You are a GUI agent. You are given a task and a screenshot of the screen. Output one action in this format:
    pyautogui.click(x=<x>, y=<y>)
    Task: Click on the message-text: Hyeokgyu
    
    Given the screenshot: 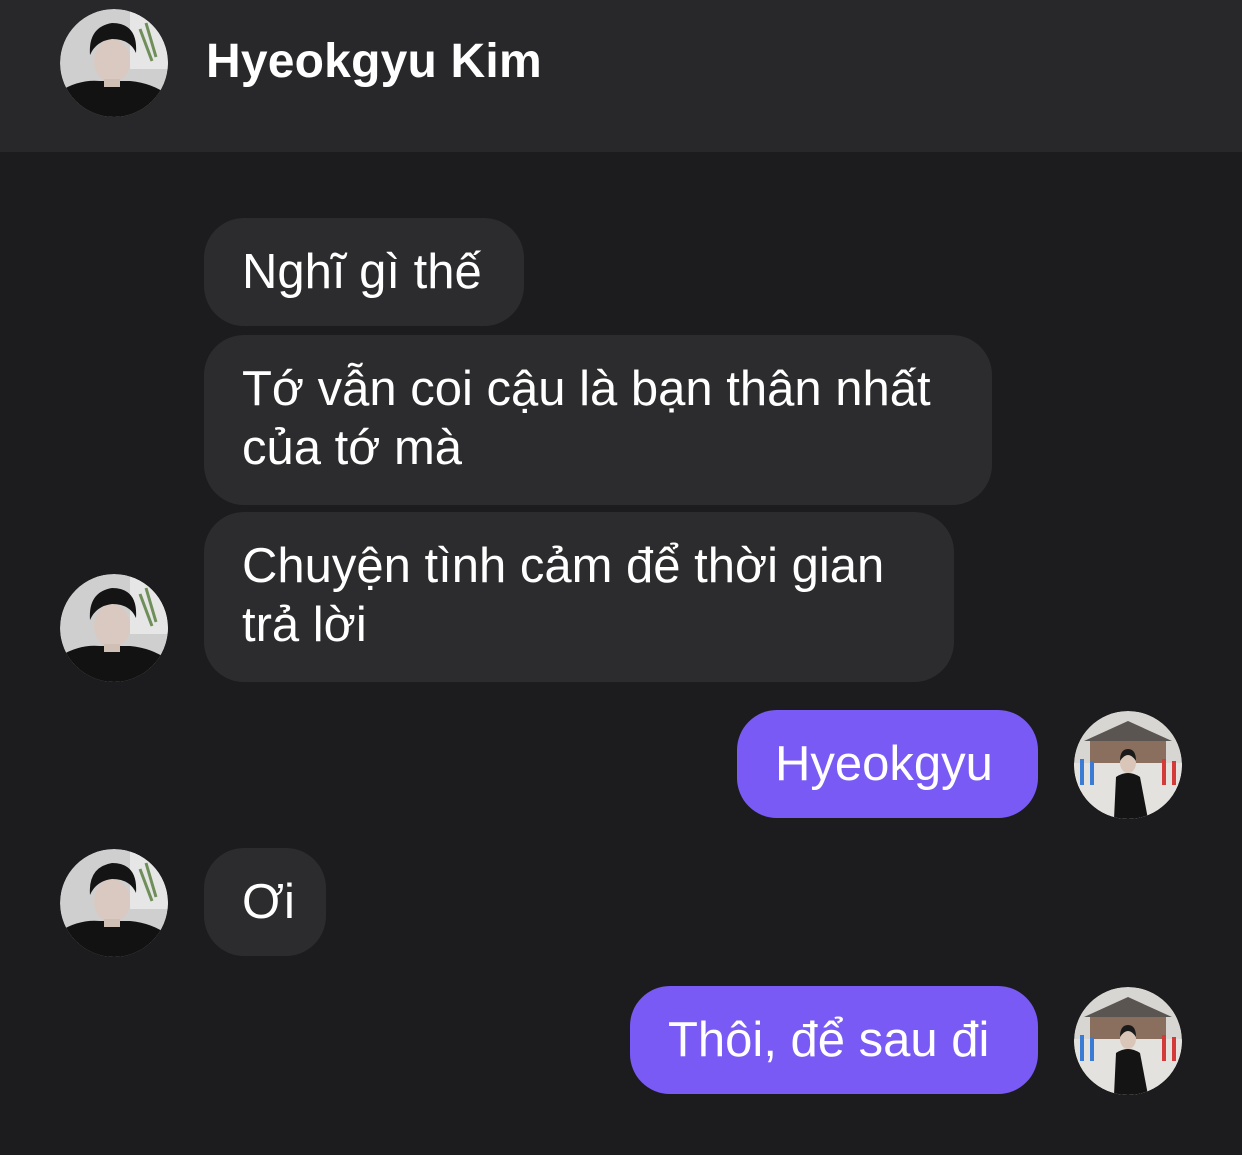 What is the action you would take?
    pyautogui.click(x=884, y=764)
    